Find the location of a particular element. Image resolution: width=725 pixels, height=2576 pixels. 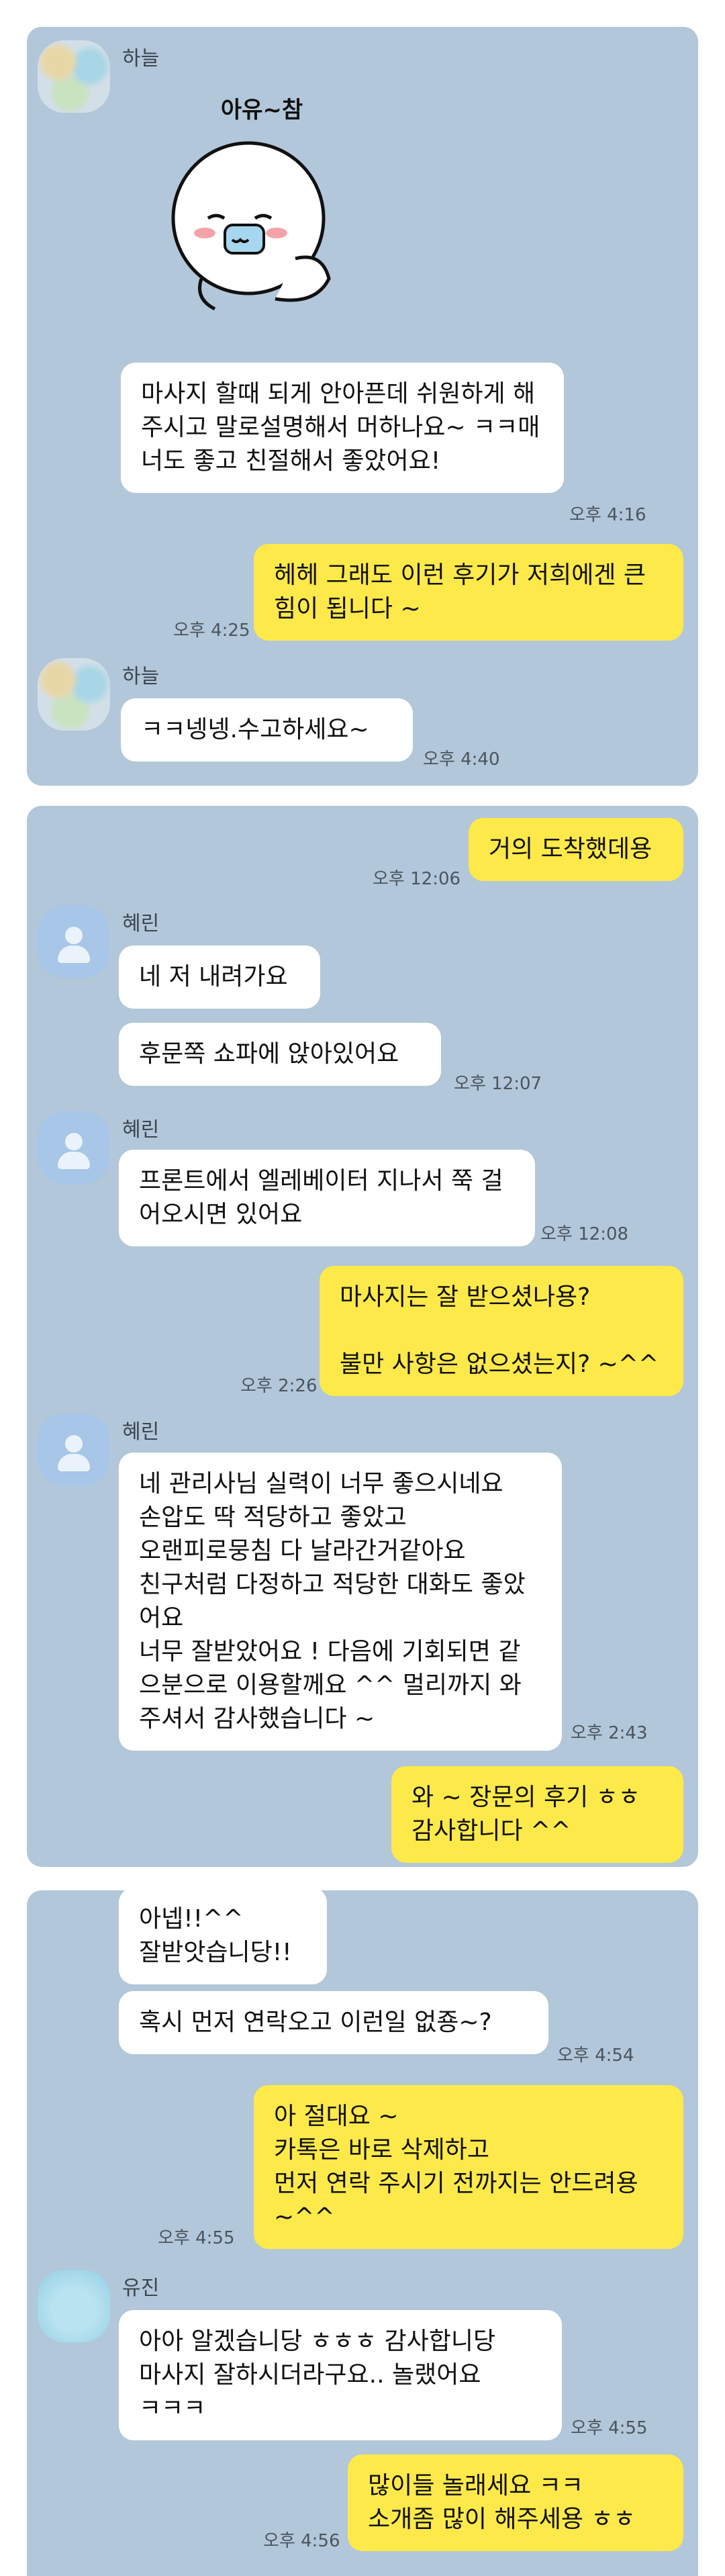

sticker-text: 아유~참 is located at coordinates (262, 110).